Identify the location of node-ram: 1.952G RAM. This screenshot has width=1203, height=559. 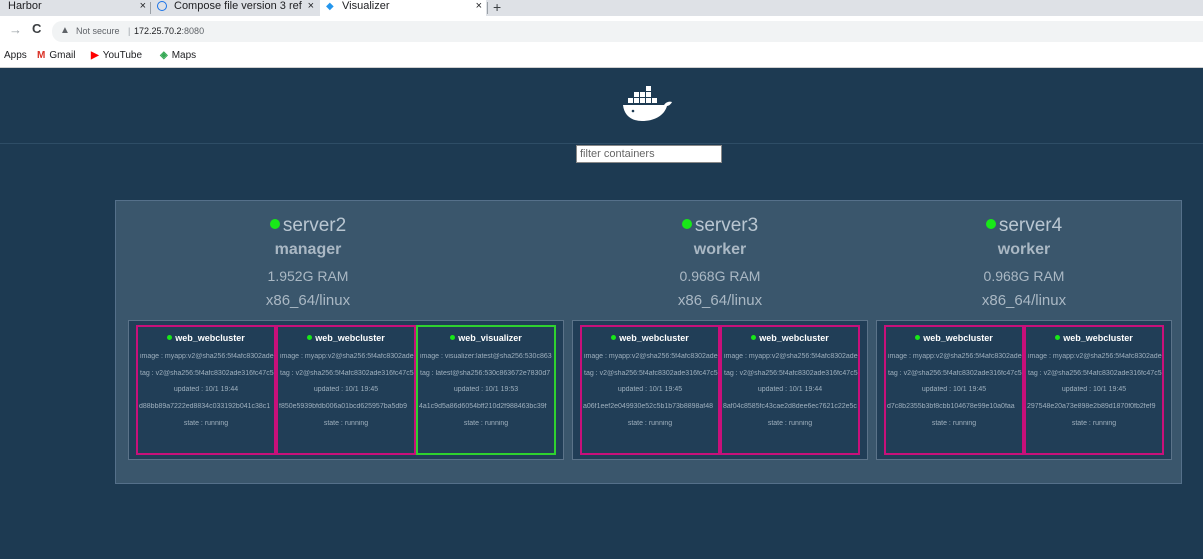
(308, 276).